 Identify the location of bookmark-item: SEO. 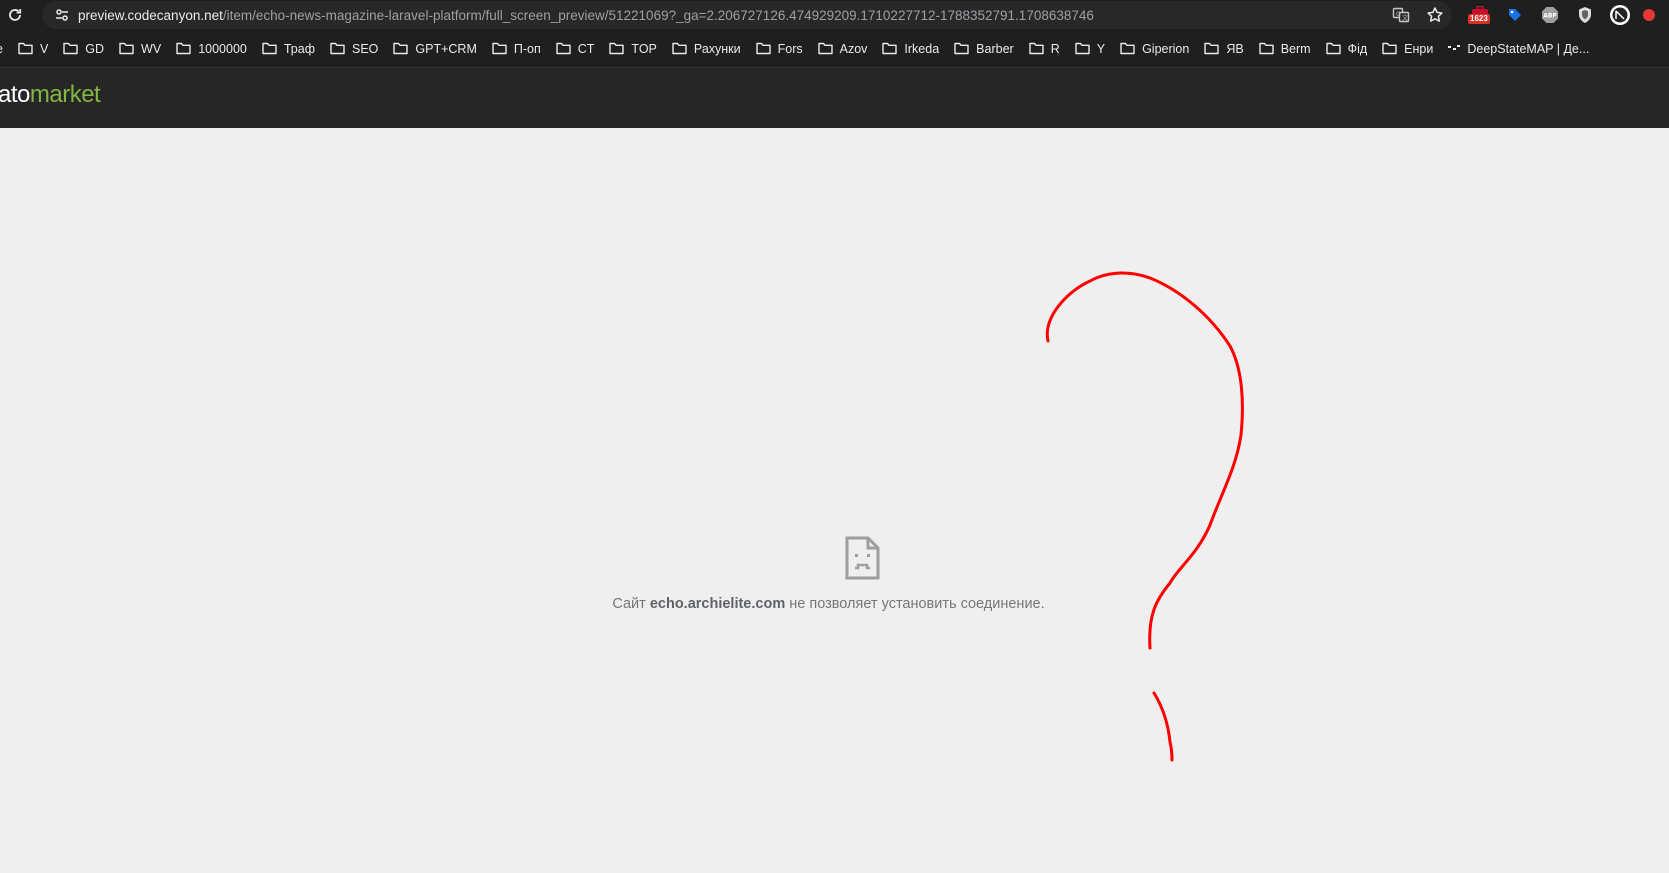
(353, 49).